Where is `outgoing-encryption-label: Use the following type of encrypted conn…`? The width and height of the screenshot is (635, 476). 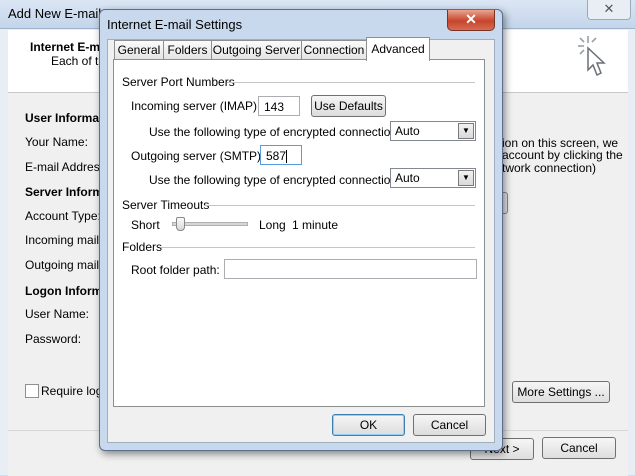
outgoing-encryption-label: Use the following type of encrypted conn… is located at coordinates (275, 180).